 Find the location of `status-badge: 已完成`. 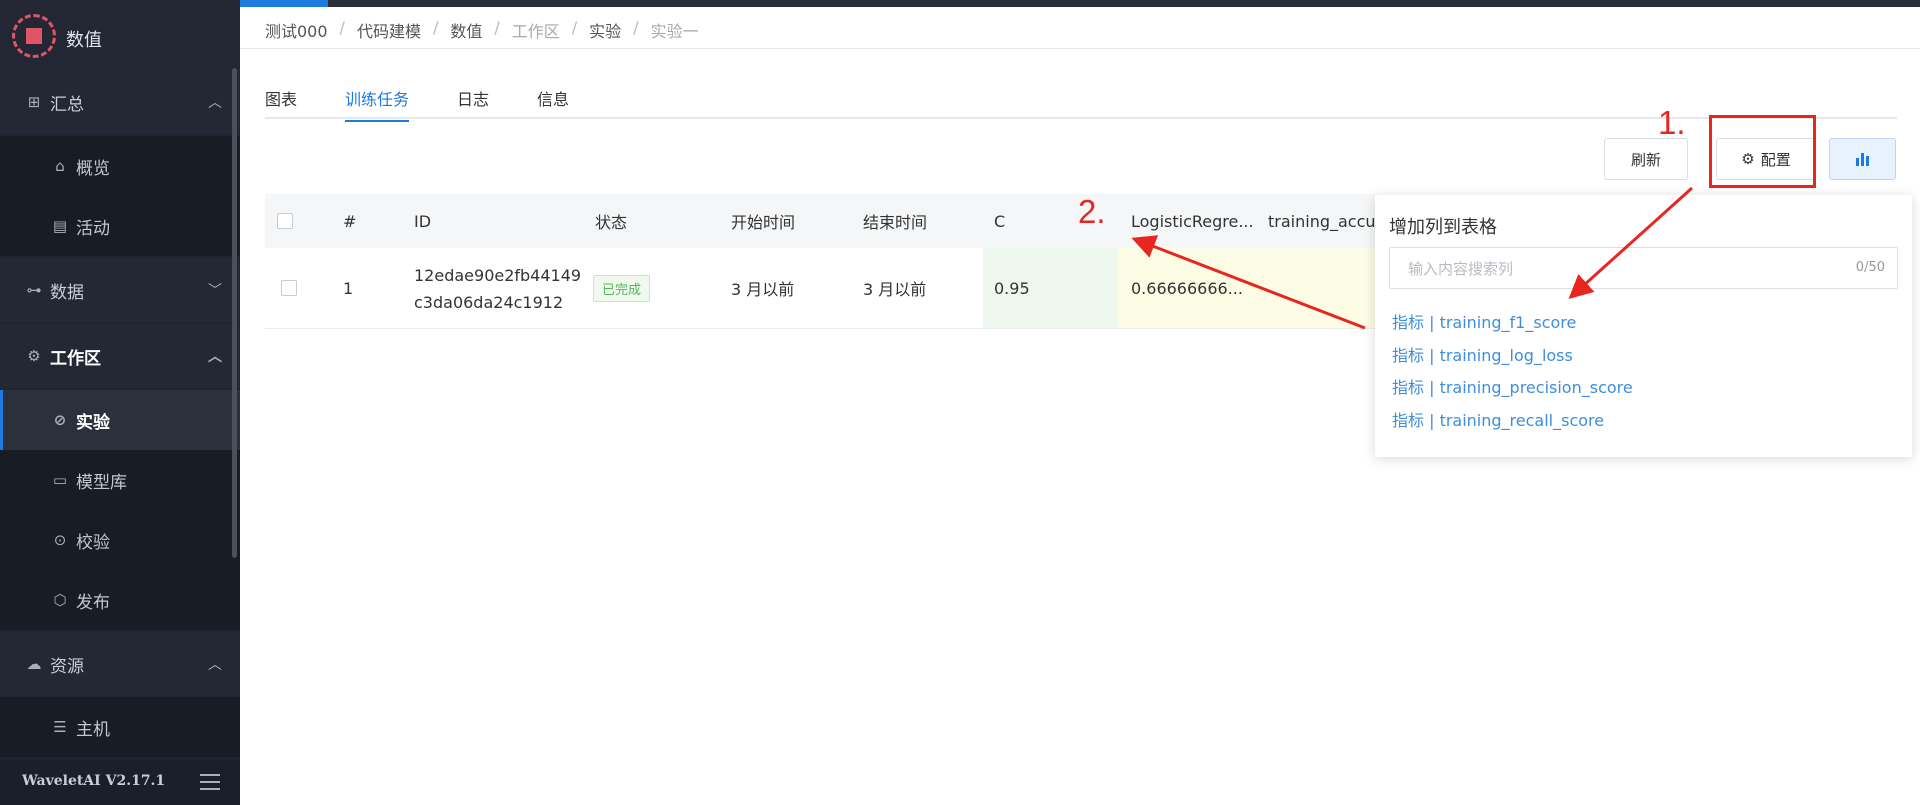

status-badge: 已完成 is located at coordinates (622, 288).